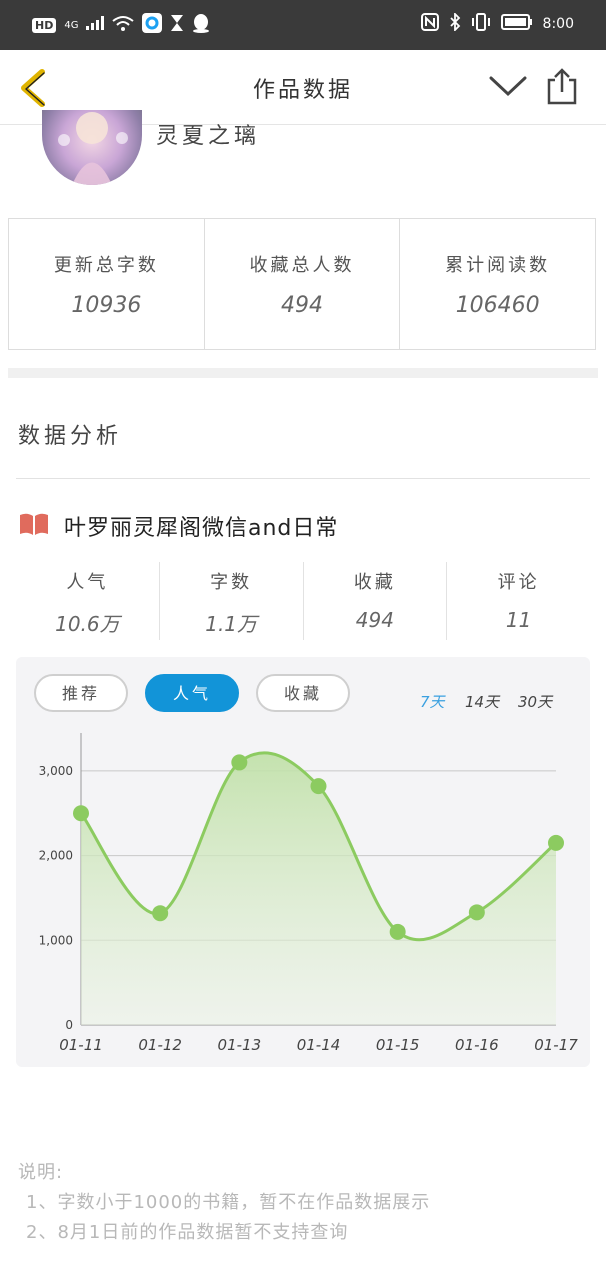 The width and height of the screenshot is (606, 1280). I want to click on book-icon, so click(34, 526).